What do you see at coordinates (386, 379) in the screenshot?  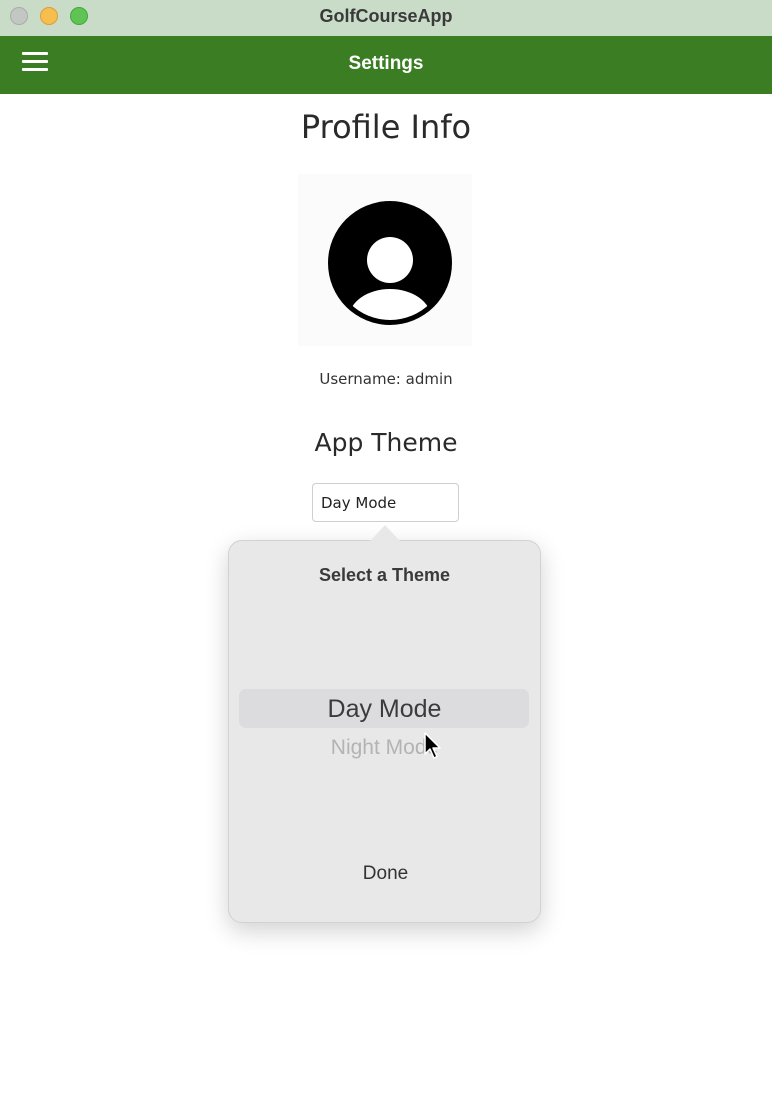 I see `username-label: Username: admin` at bounding box center [386, 379].